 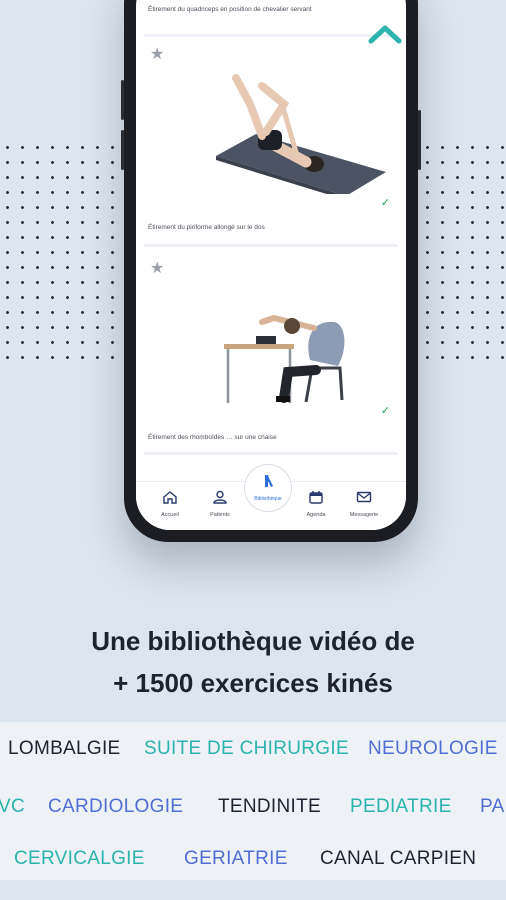 I want to click on headline-line-2: + 1500 exercices kinés, so click(x=253, y=683).